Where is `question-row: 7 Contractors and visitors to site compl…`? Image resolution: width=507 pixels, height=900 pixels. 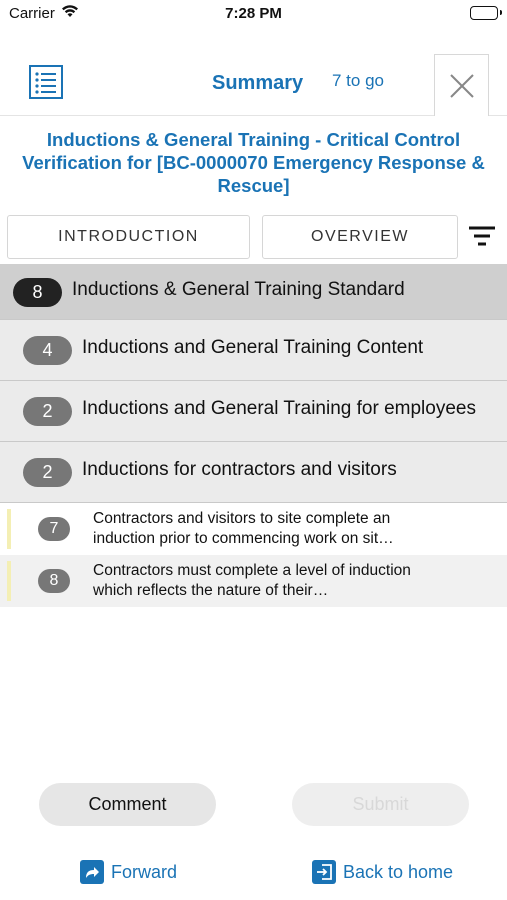
question-row: 7 Contractors and visitors to site compl… is located at coordinates (253, 529).